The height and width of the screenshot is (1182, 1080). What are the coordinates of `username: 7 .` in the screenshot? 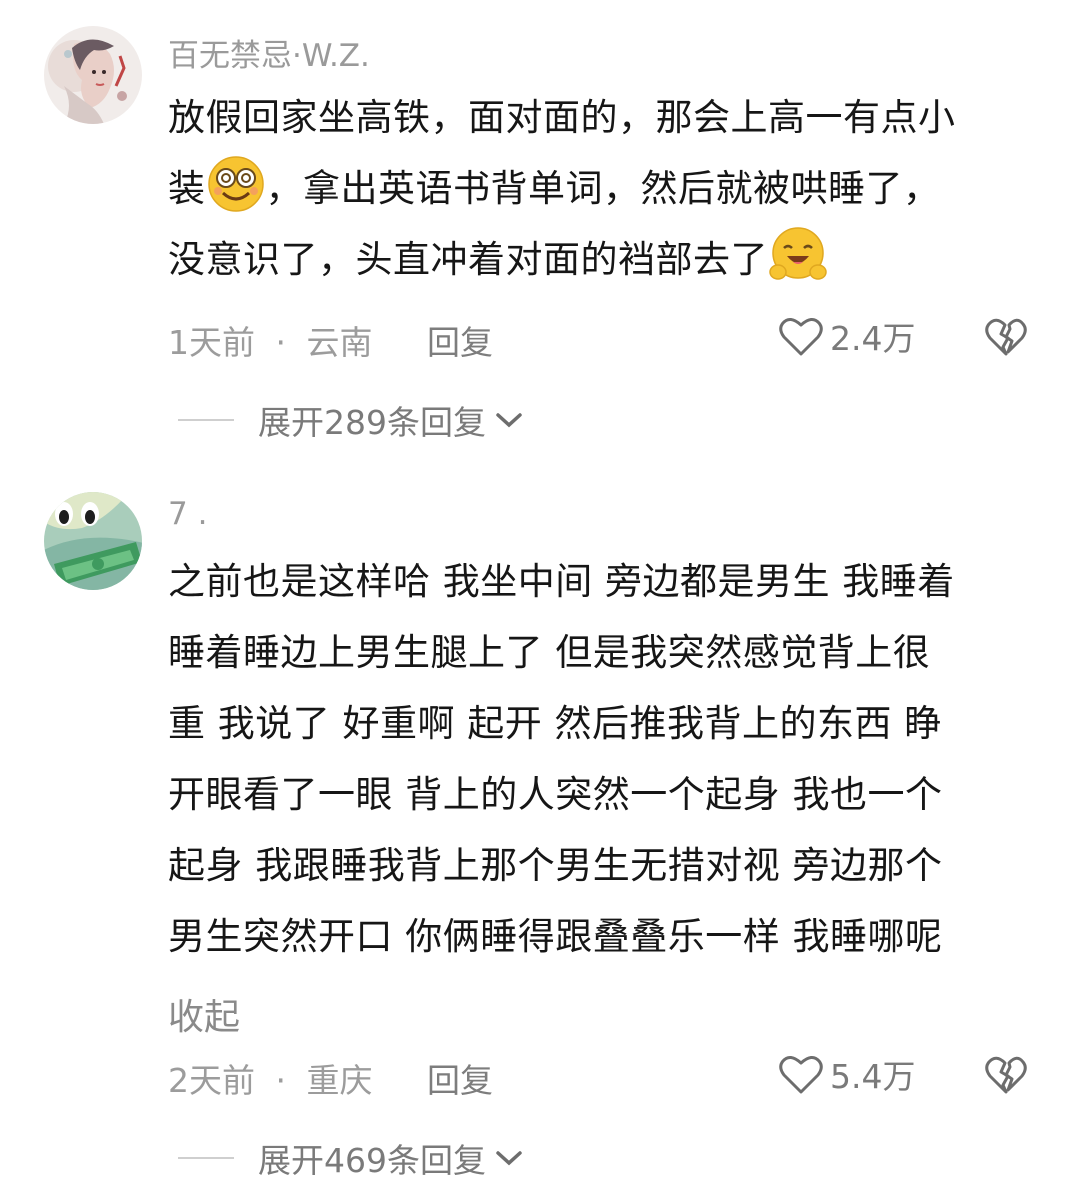 It's located at (187, 514).